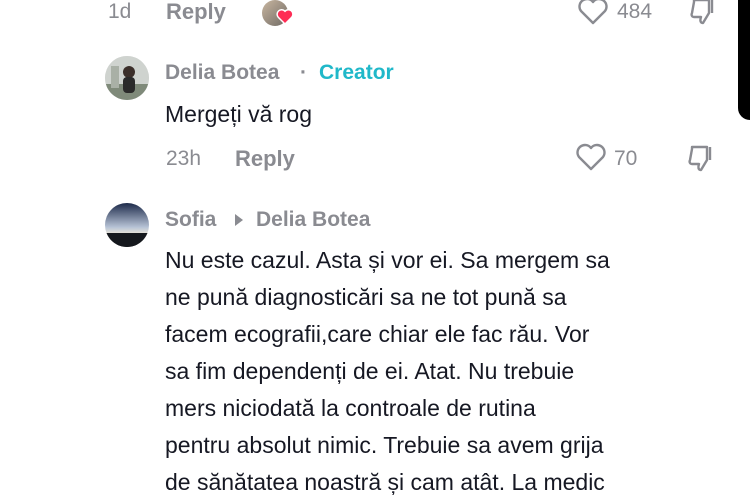  I want to click on reply-to-author: Delia Botea, so click(313, 220).